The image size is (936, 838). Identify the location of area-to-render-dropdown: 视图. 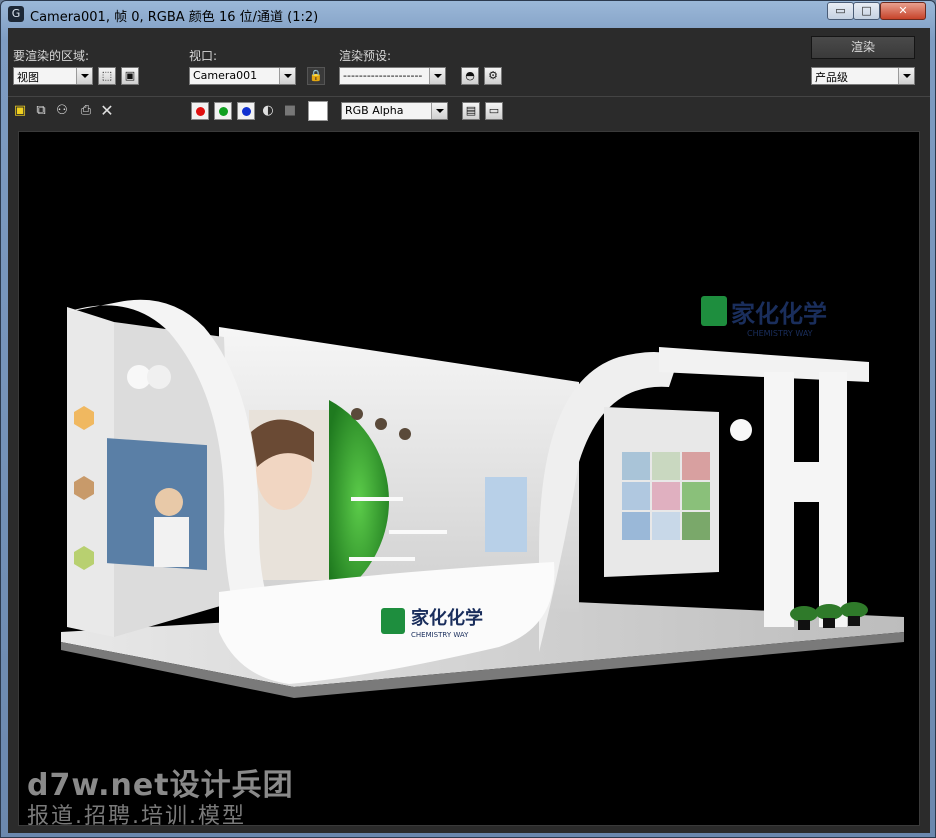
(53, 76).